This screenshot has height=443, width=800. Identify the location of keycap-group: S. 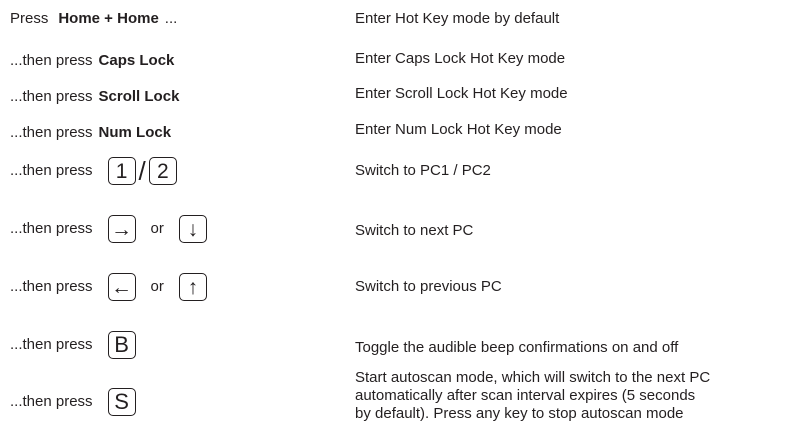
(121, 402).